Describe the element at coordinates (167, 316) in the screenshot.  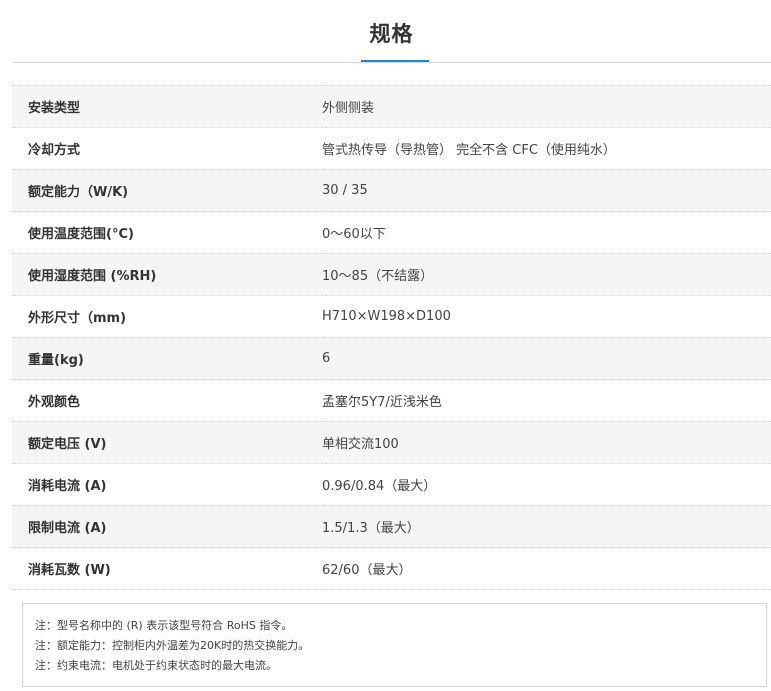
I see `spec-label: 外形尺寸（mm)` at that location.